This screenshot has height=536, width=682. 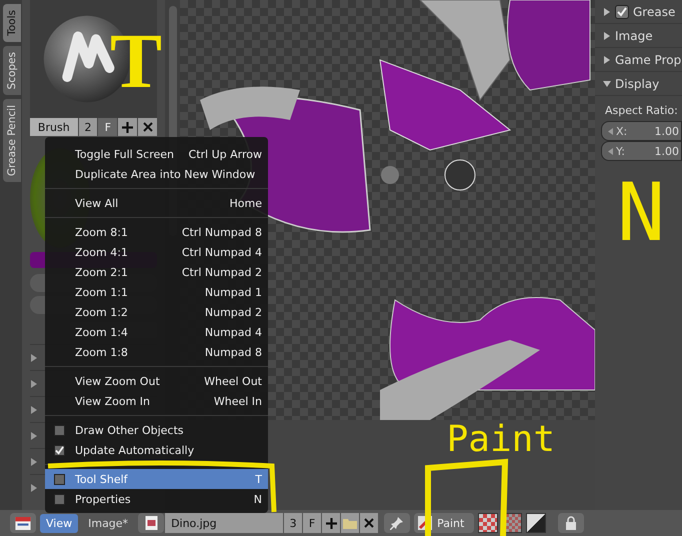 What do you see at coordinates (156, 203) in the screenshot?
I see `menu-item: View All Home` at bounding box center [156, 203].